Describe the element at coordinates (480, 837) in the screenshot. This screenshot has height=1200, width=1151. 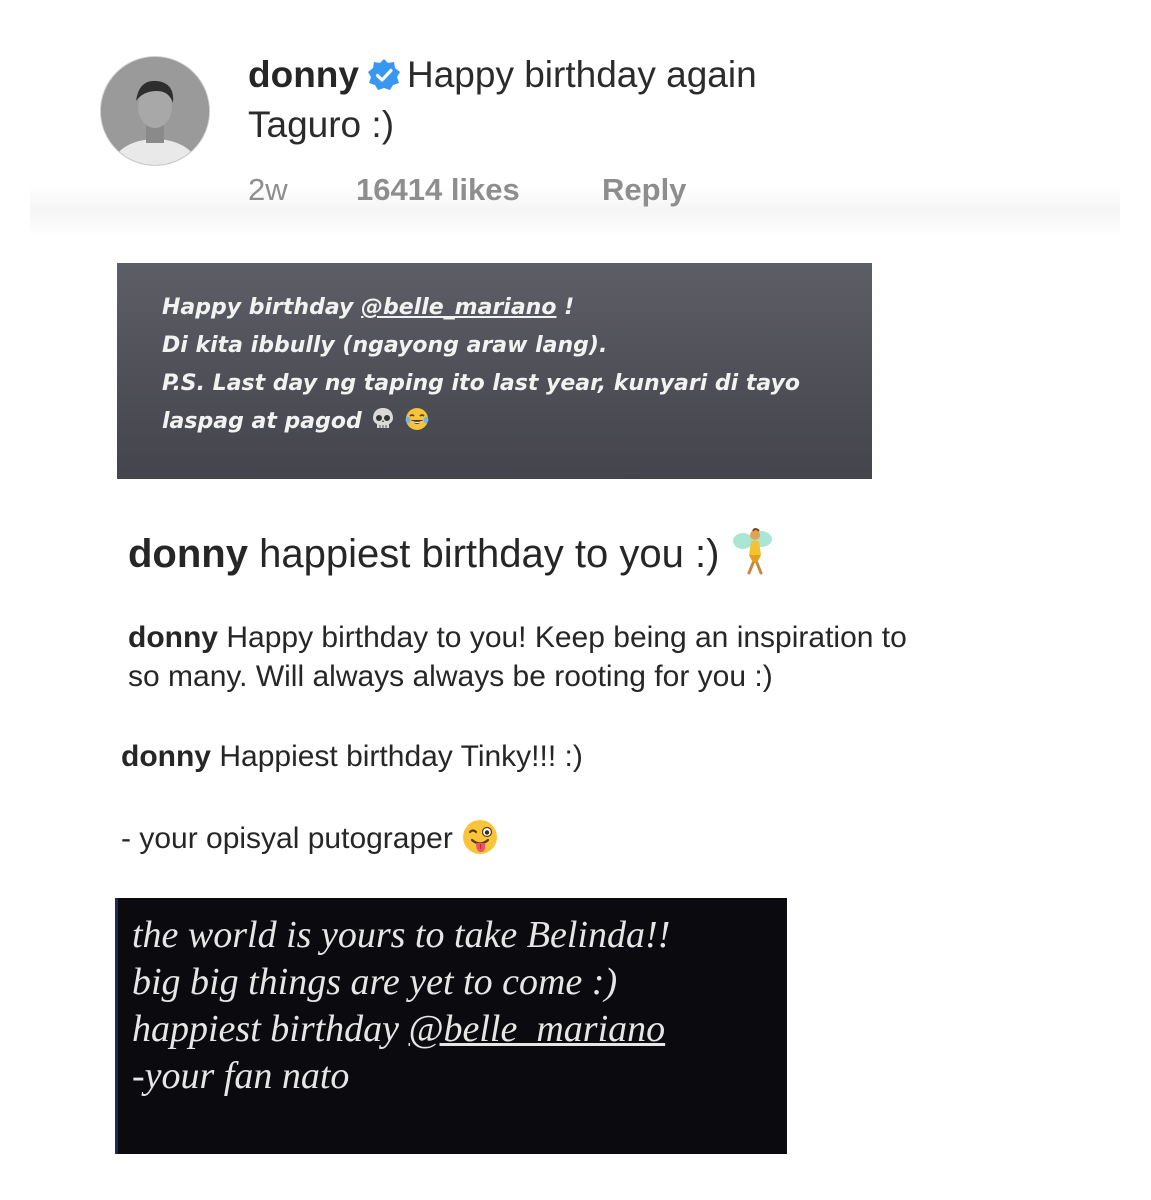
I see `winking-tongue-emoji-icon` at that location.